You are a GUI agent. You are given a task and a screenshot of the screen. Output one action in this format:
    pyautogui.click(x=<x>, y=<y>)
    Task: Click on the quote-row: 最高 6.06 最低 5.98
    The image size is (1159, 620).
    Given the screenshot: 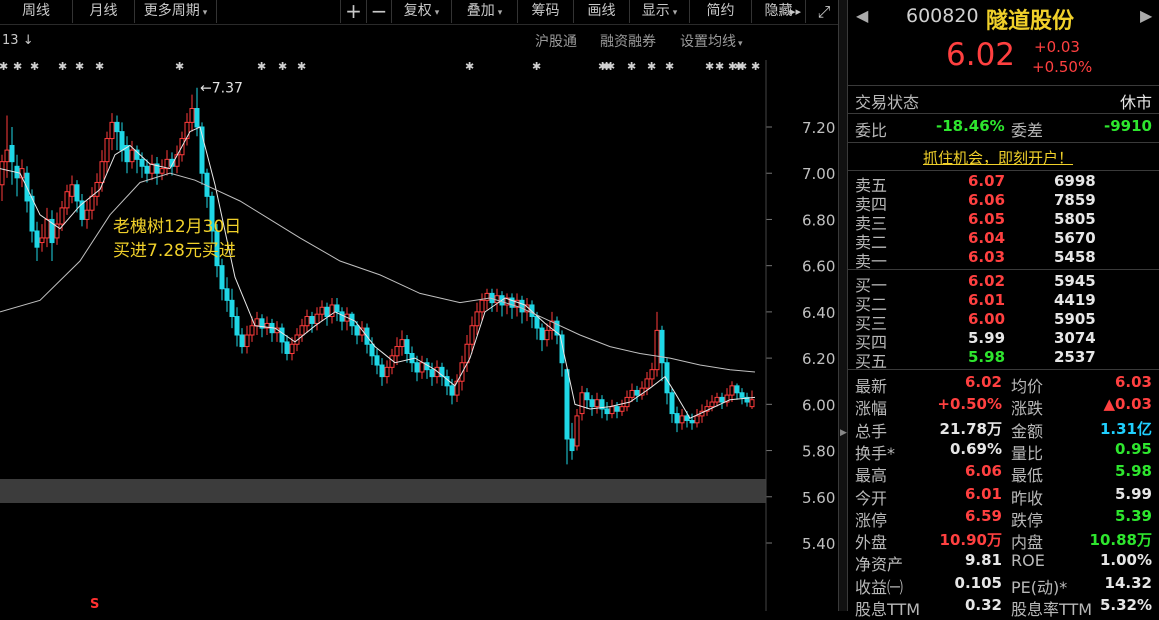 What is the action you would take?
    pyautogui.click(x=1003, y=473)
    